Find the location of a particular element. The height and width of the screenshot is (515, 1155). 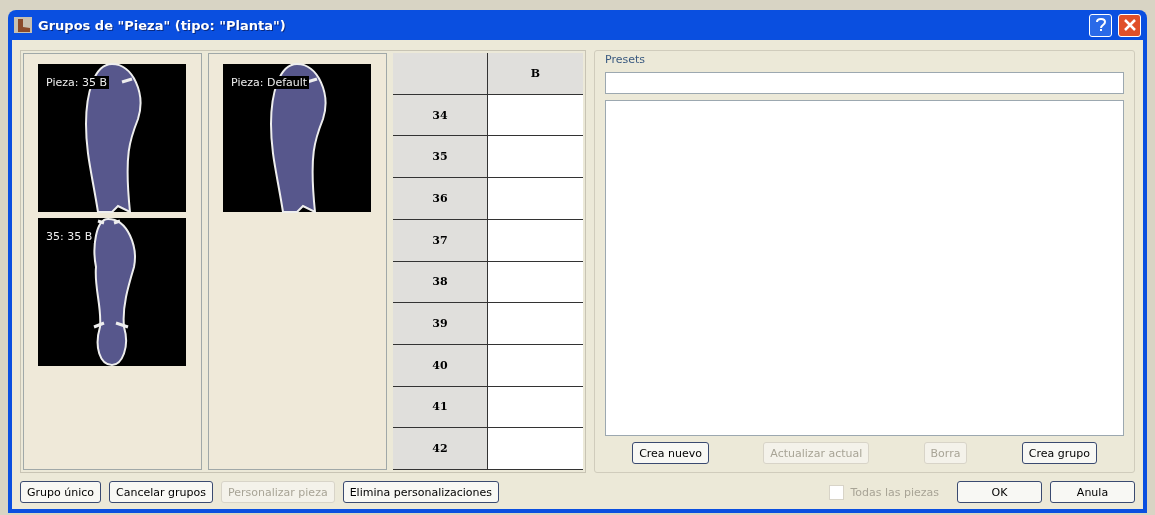

row-header: 35 is located at coordinates (440, 157).